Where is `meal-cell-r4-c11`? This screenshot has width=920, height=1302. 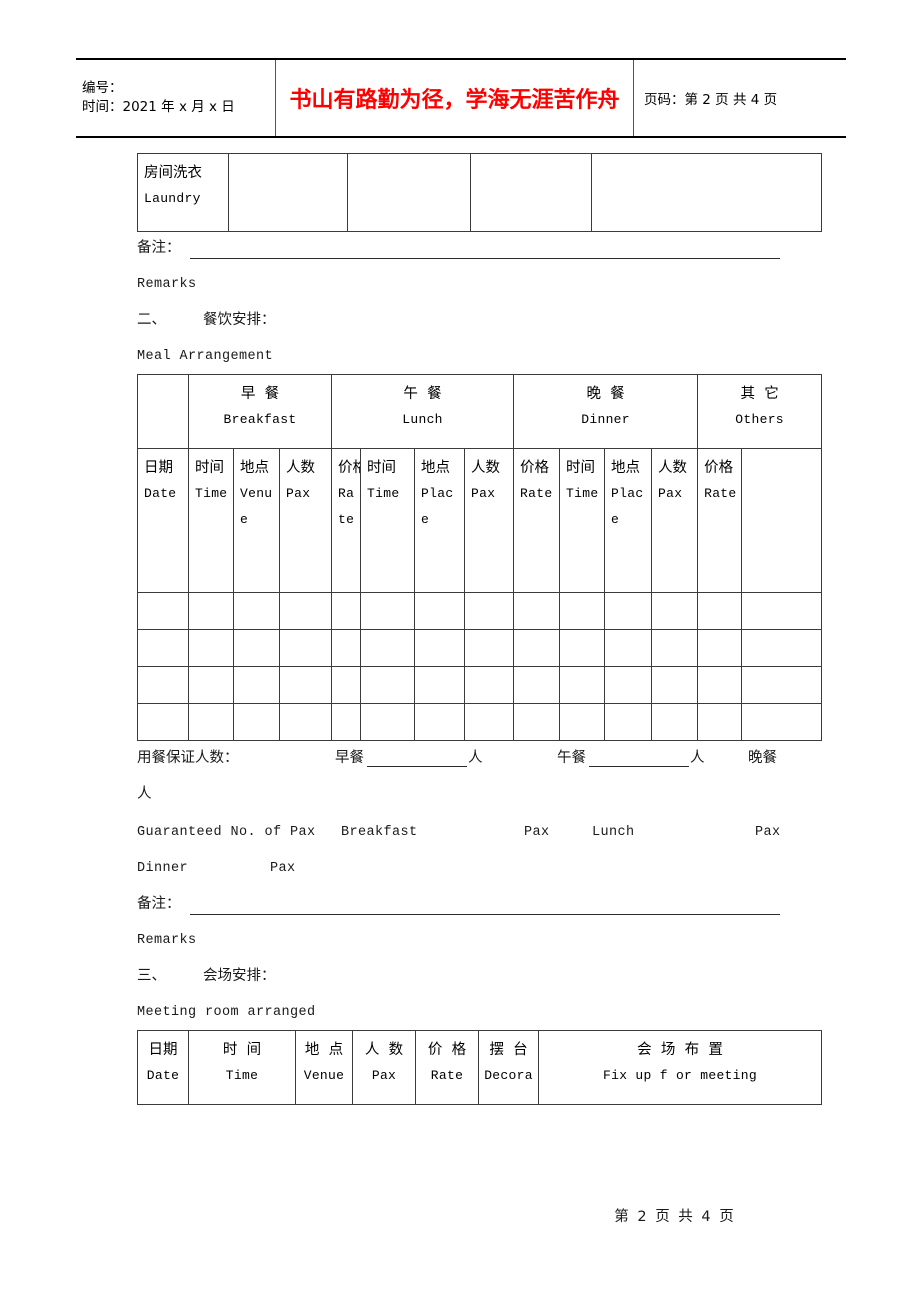
meal-cell-r4-c11 is located at coordinates (628, 722).